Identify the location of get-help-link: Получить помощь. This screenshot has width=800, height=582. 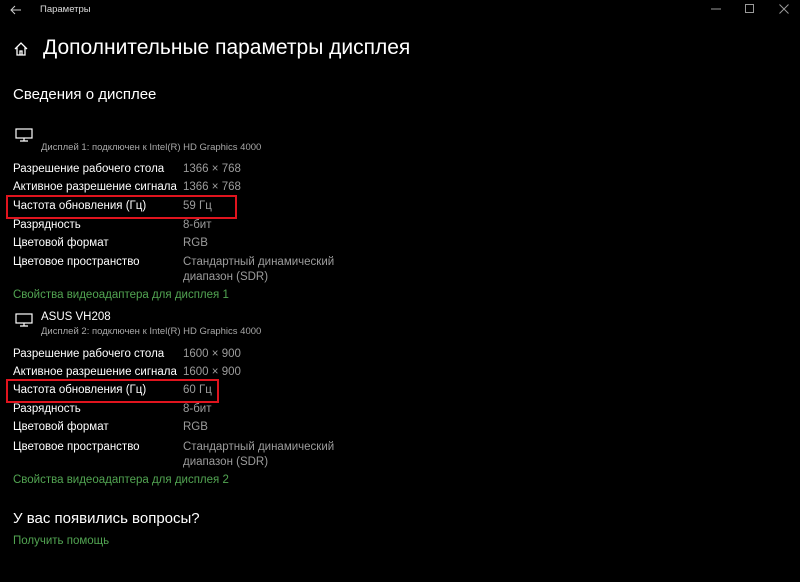
(61, 541).